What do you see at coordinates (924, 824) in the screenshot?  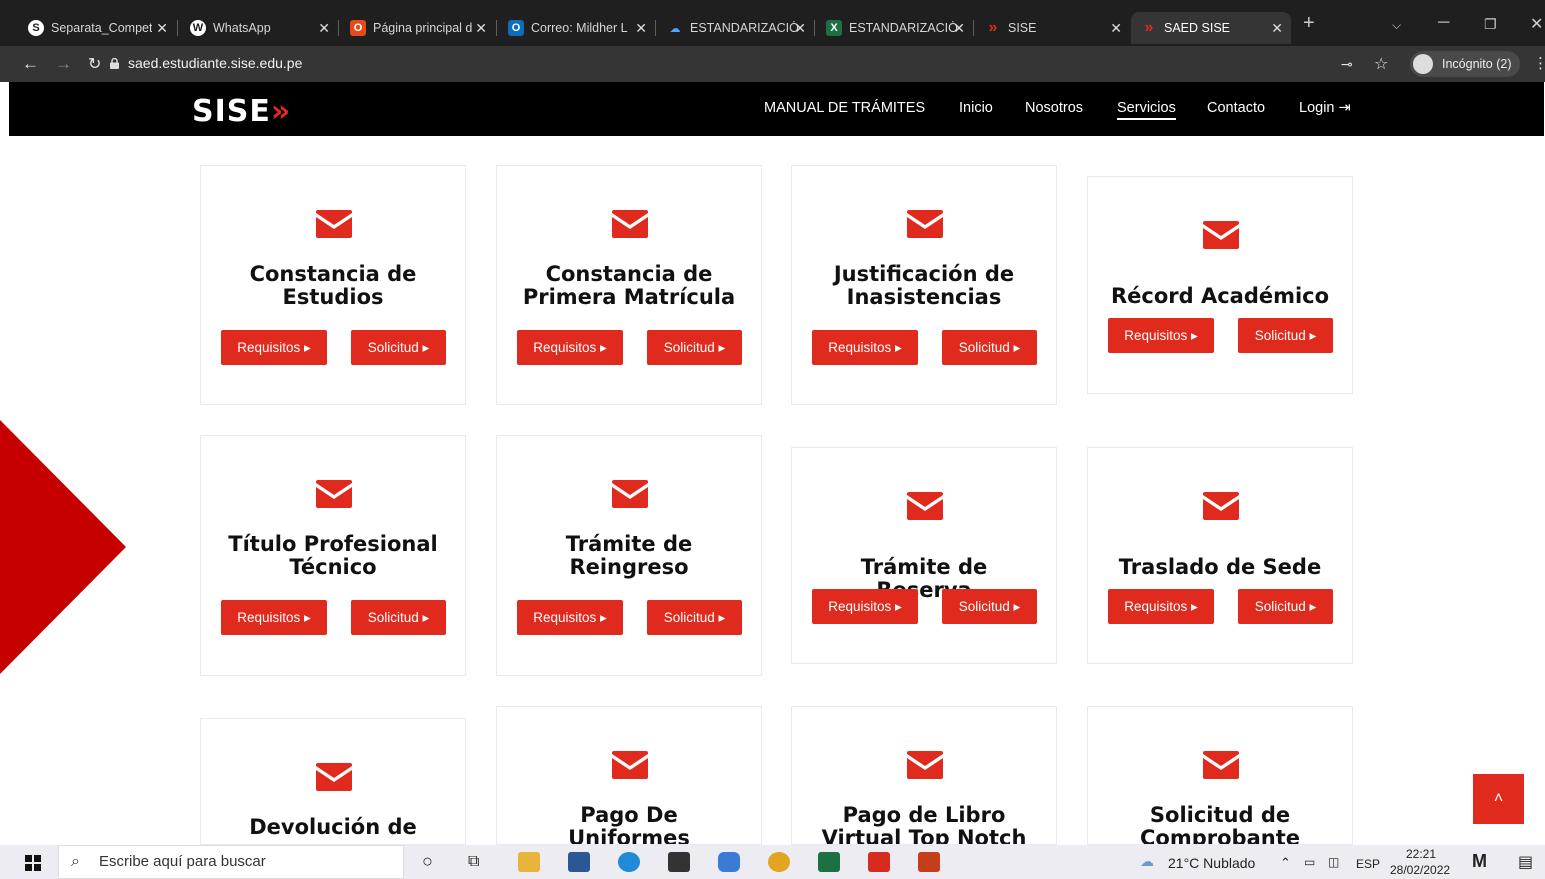 I see `card-title: Pago de Libro Virtual Top Notch 3` at bounding box center [924, 824].